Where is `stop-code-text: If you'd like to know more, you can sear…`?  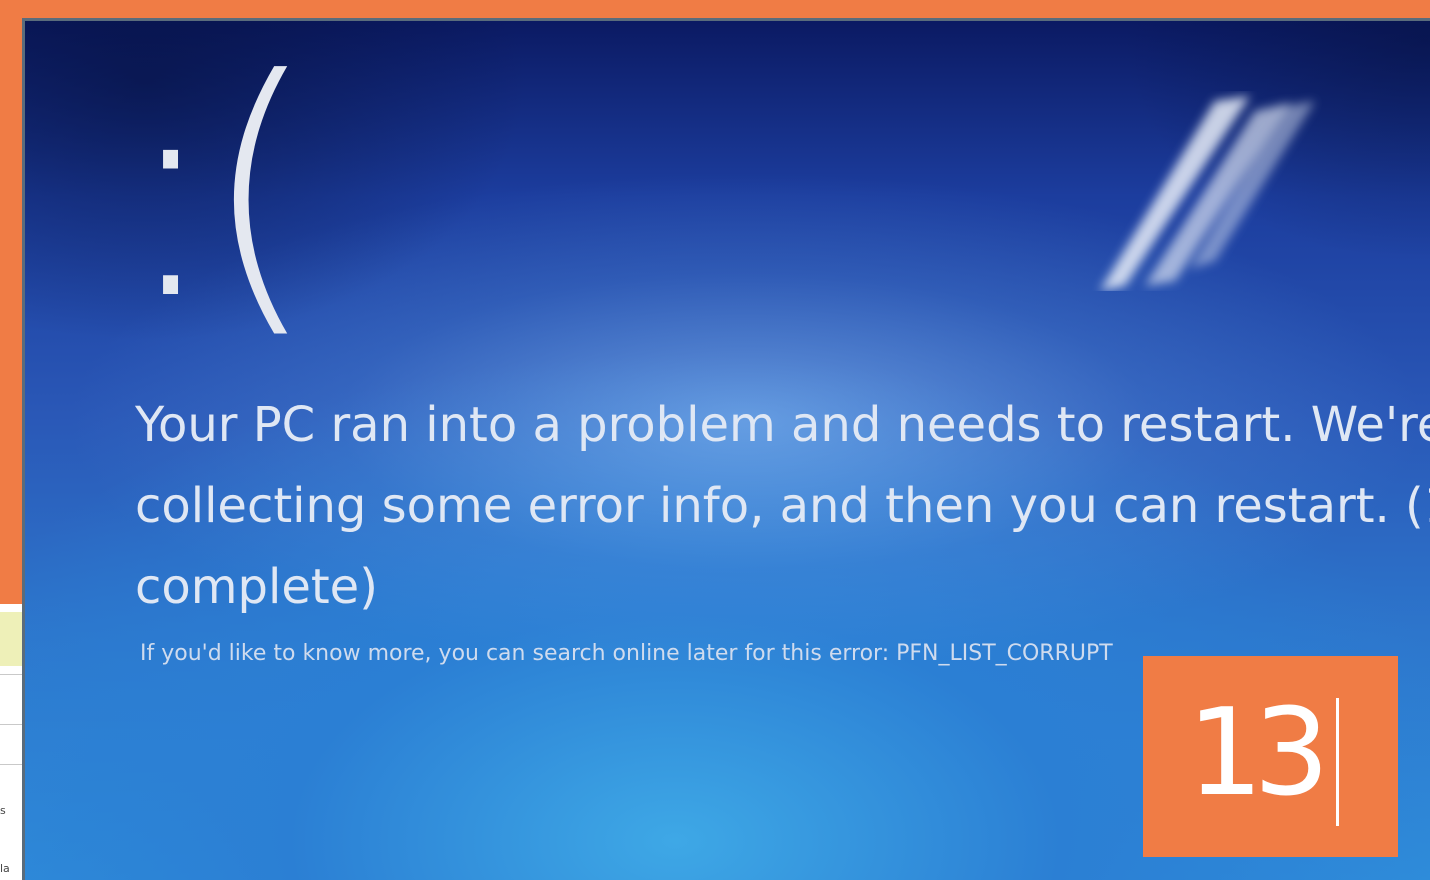
stop-code-text: If you'd like to know more, you can sear… is located at coordinates (626, 653).